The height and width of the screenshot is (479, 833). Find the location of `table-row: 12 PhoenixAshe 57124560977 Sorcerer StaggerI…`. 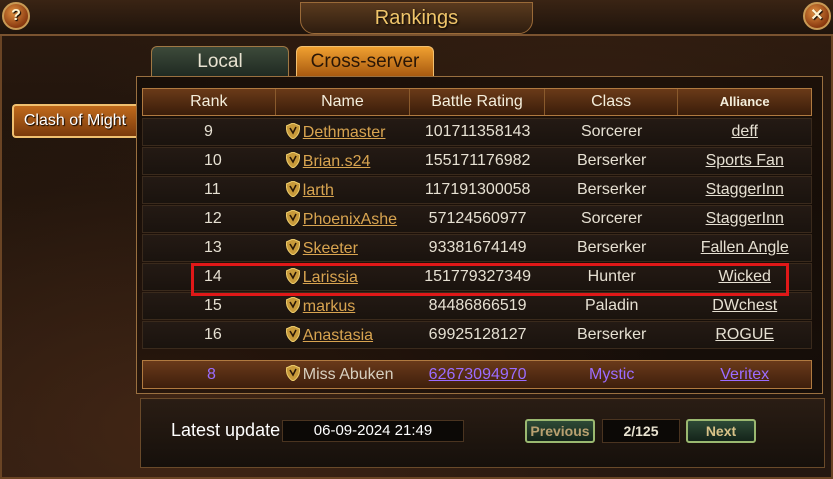

table-row: 12 PhoenixAshe 57124560977 Sorcerer StaggerI… is located at coordinates (477, 219).